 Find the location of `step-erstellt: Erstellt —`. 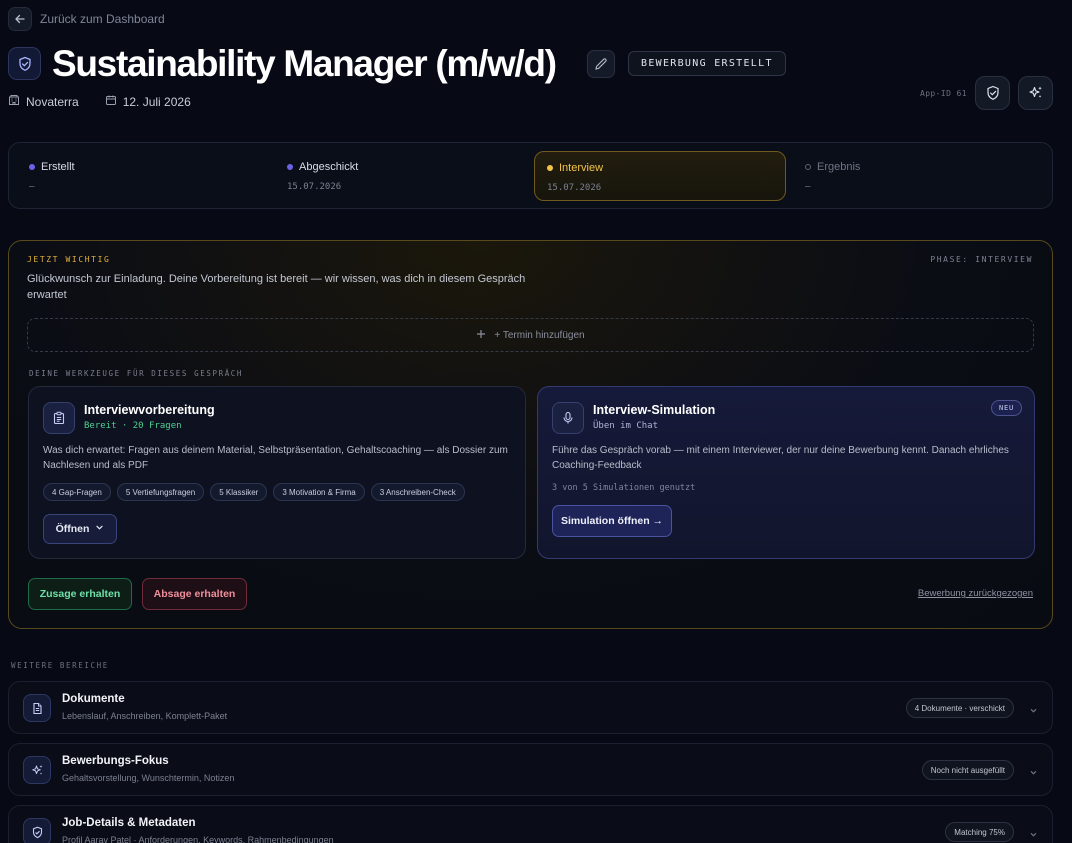

step-erstellt: Erstellt — is located at coordinates (137, 176).